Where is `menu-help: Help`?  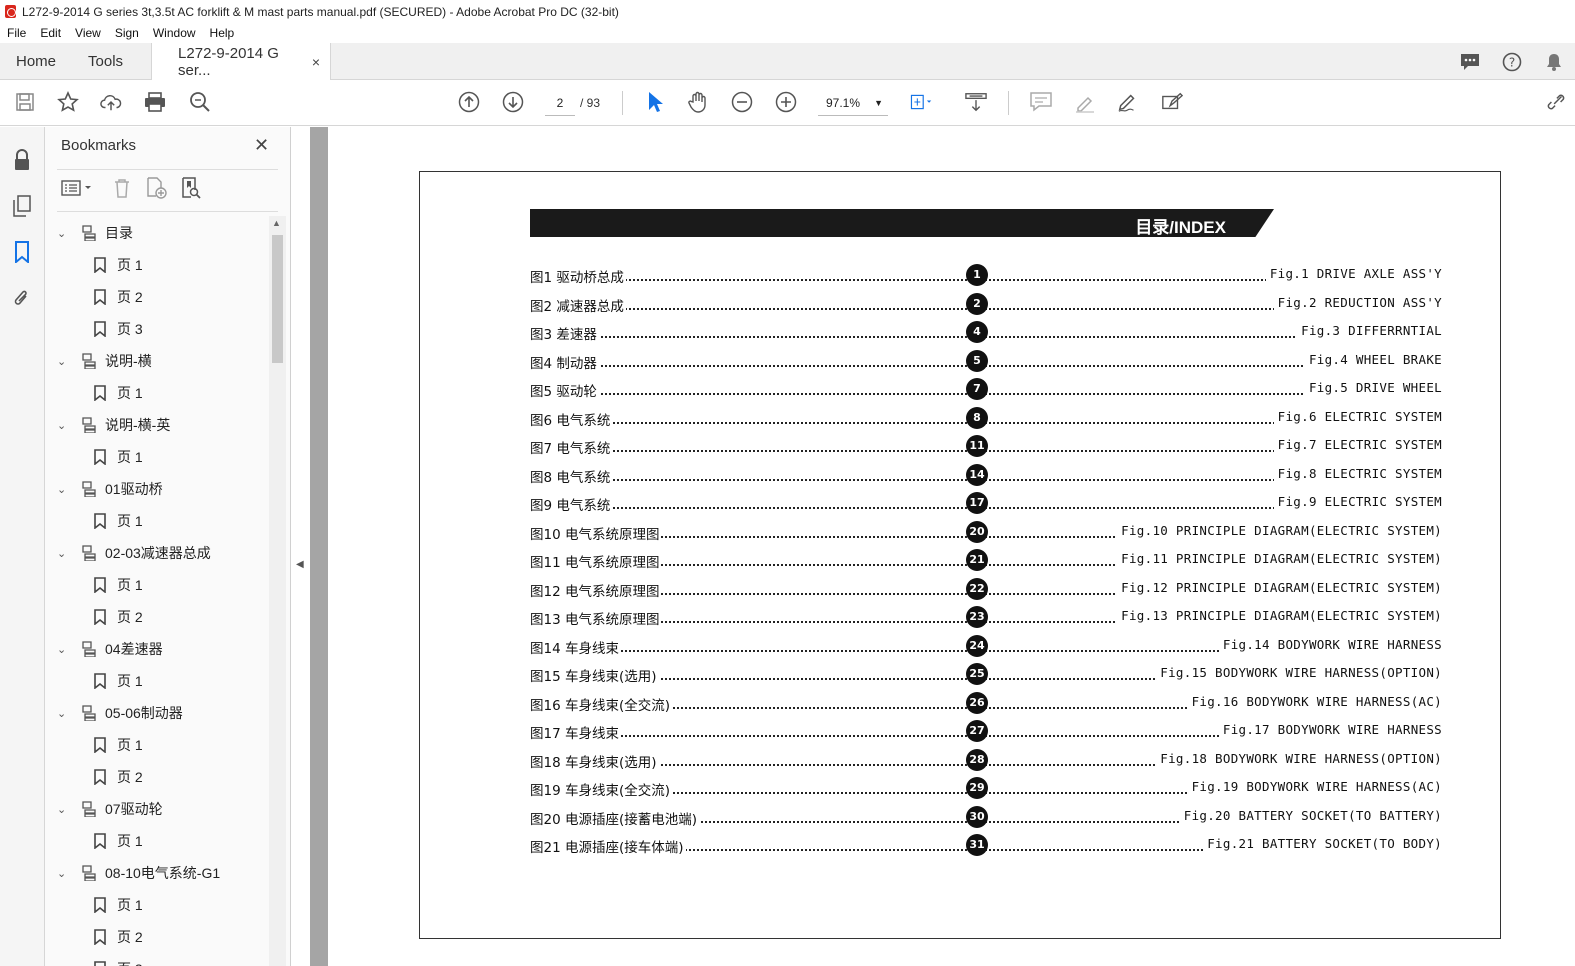
menu-help: Help is located at coordinates (222, 33).